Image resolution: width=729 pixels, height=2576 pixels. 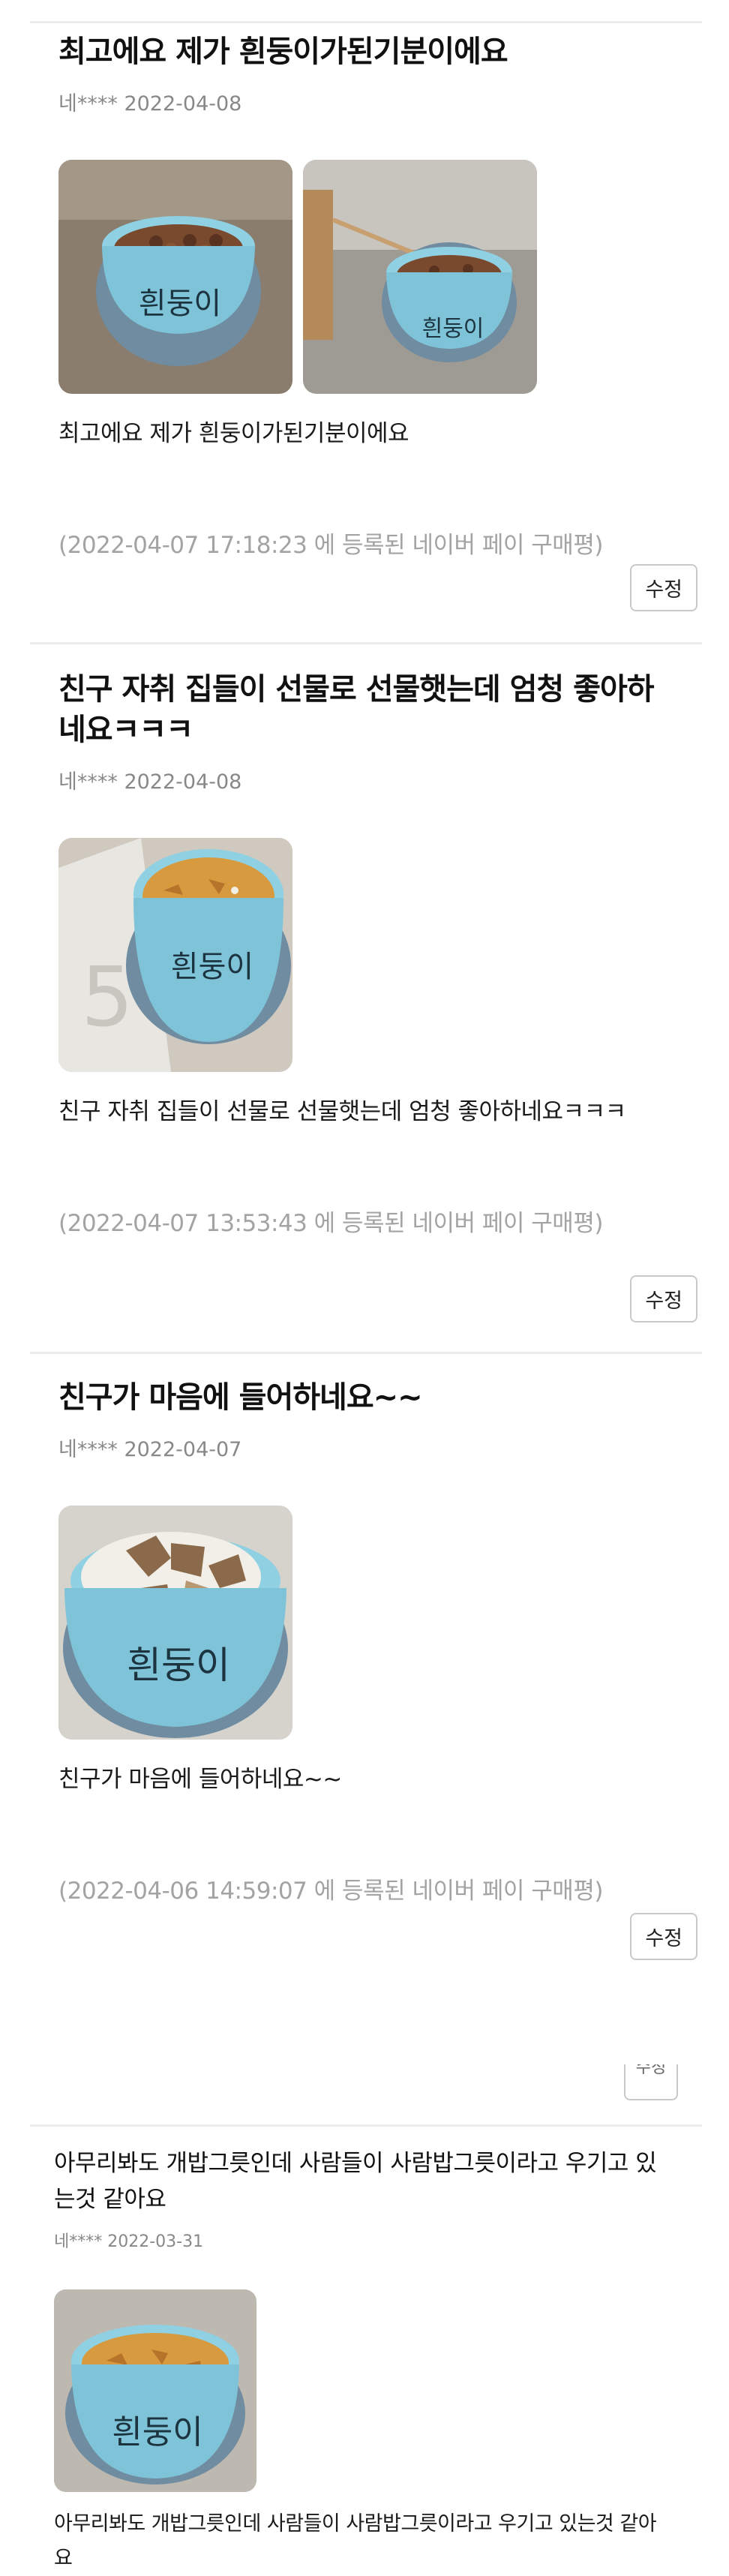 What do you see at coordinates (107, 997) in the screenshot?
I see `svg-text: 5` at bounding box center [107, 997].